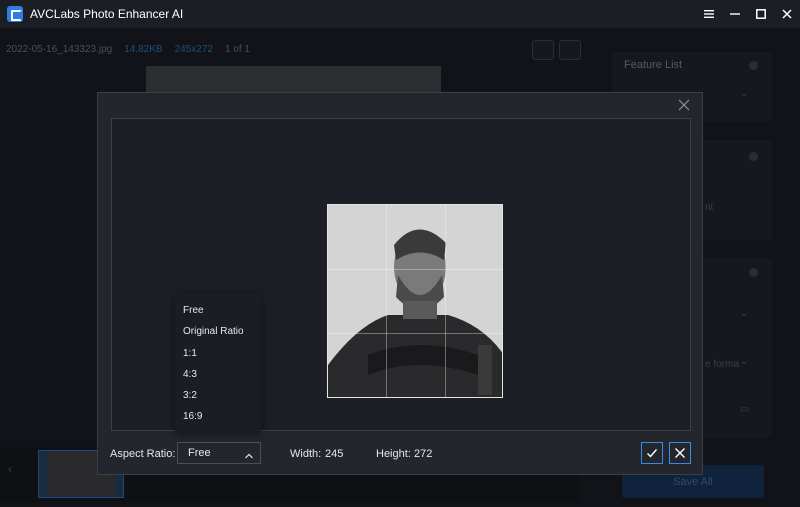 This screenshot has height=507, width=800. Describe the element at coordinates (190, 353) in the screenshot. I see `ratio-option-1-1: 1:1` at that location.